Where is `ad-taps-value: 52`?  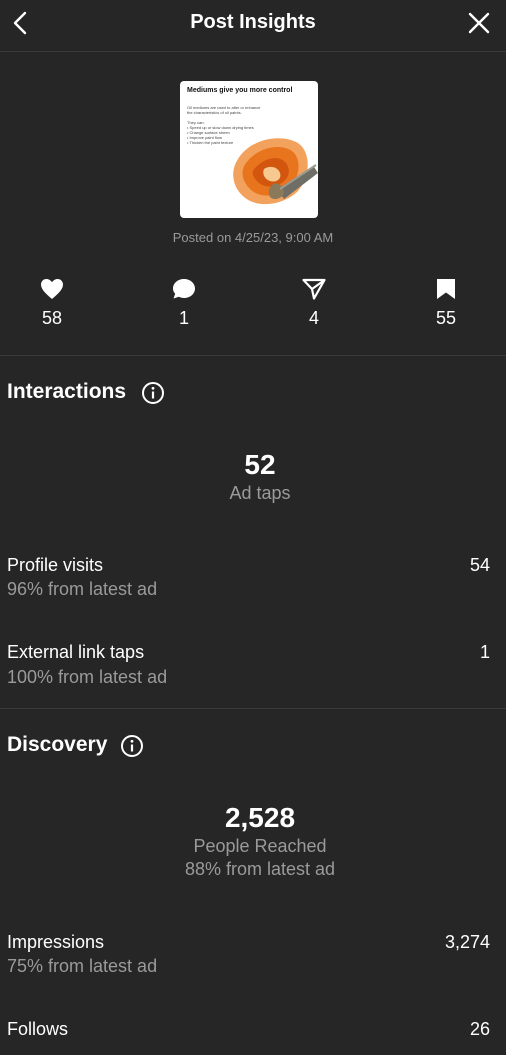 ad-taps-value: 52 is located at coordinates (260, 464).